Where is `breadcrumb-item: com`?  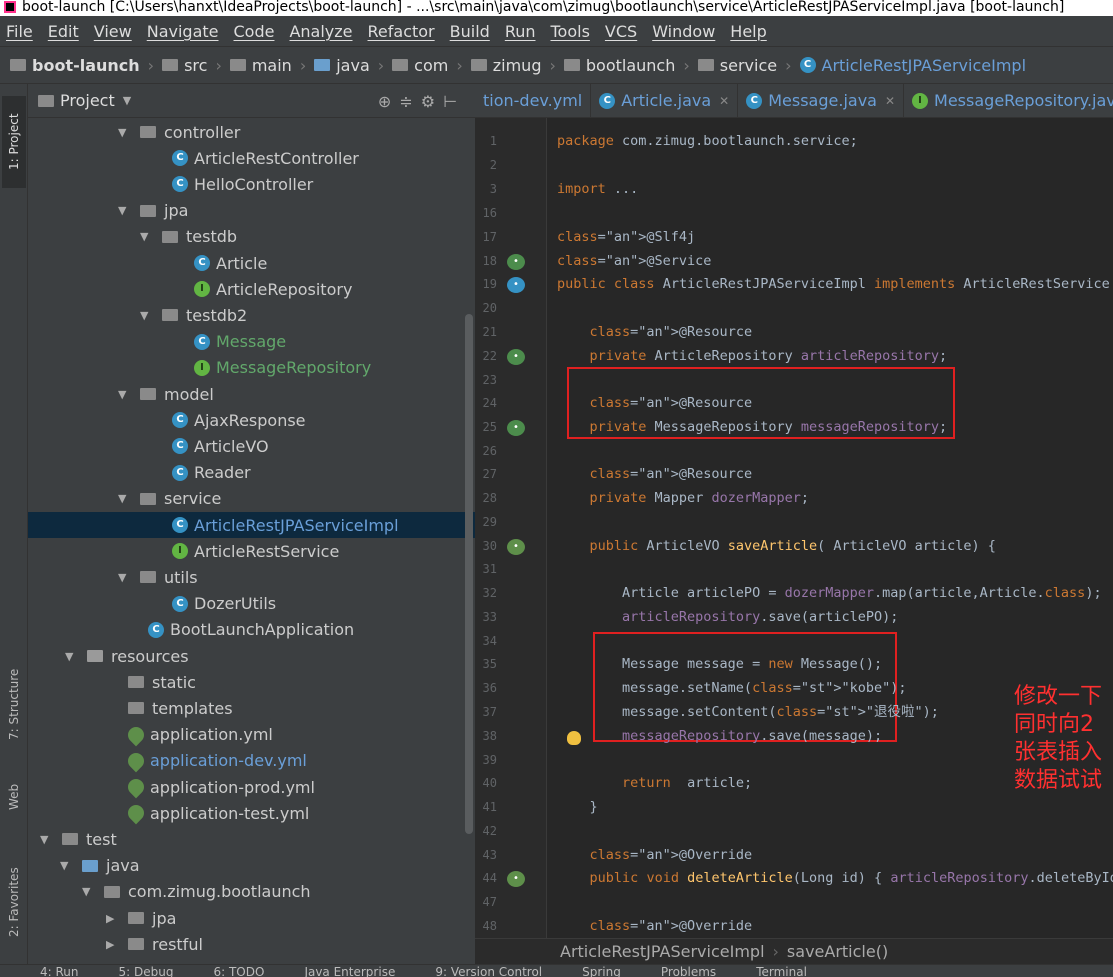 breadcrumb-item: com is located at coordinates (420, 65).